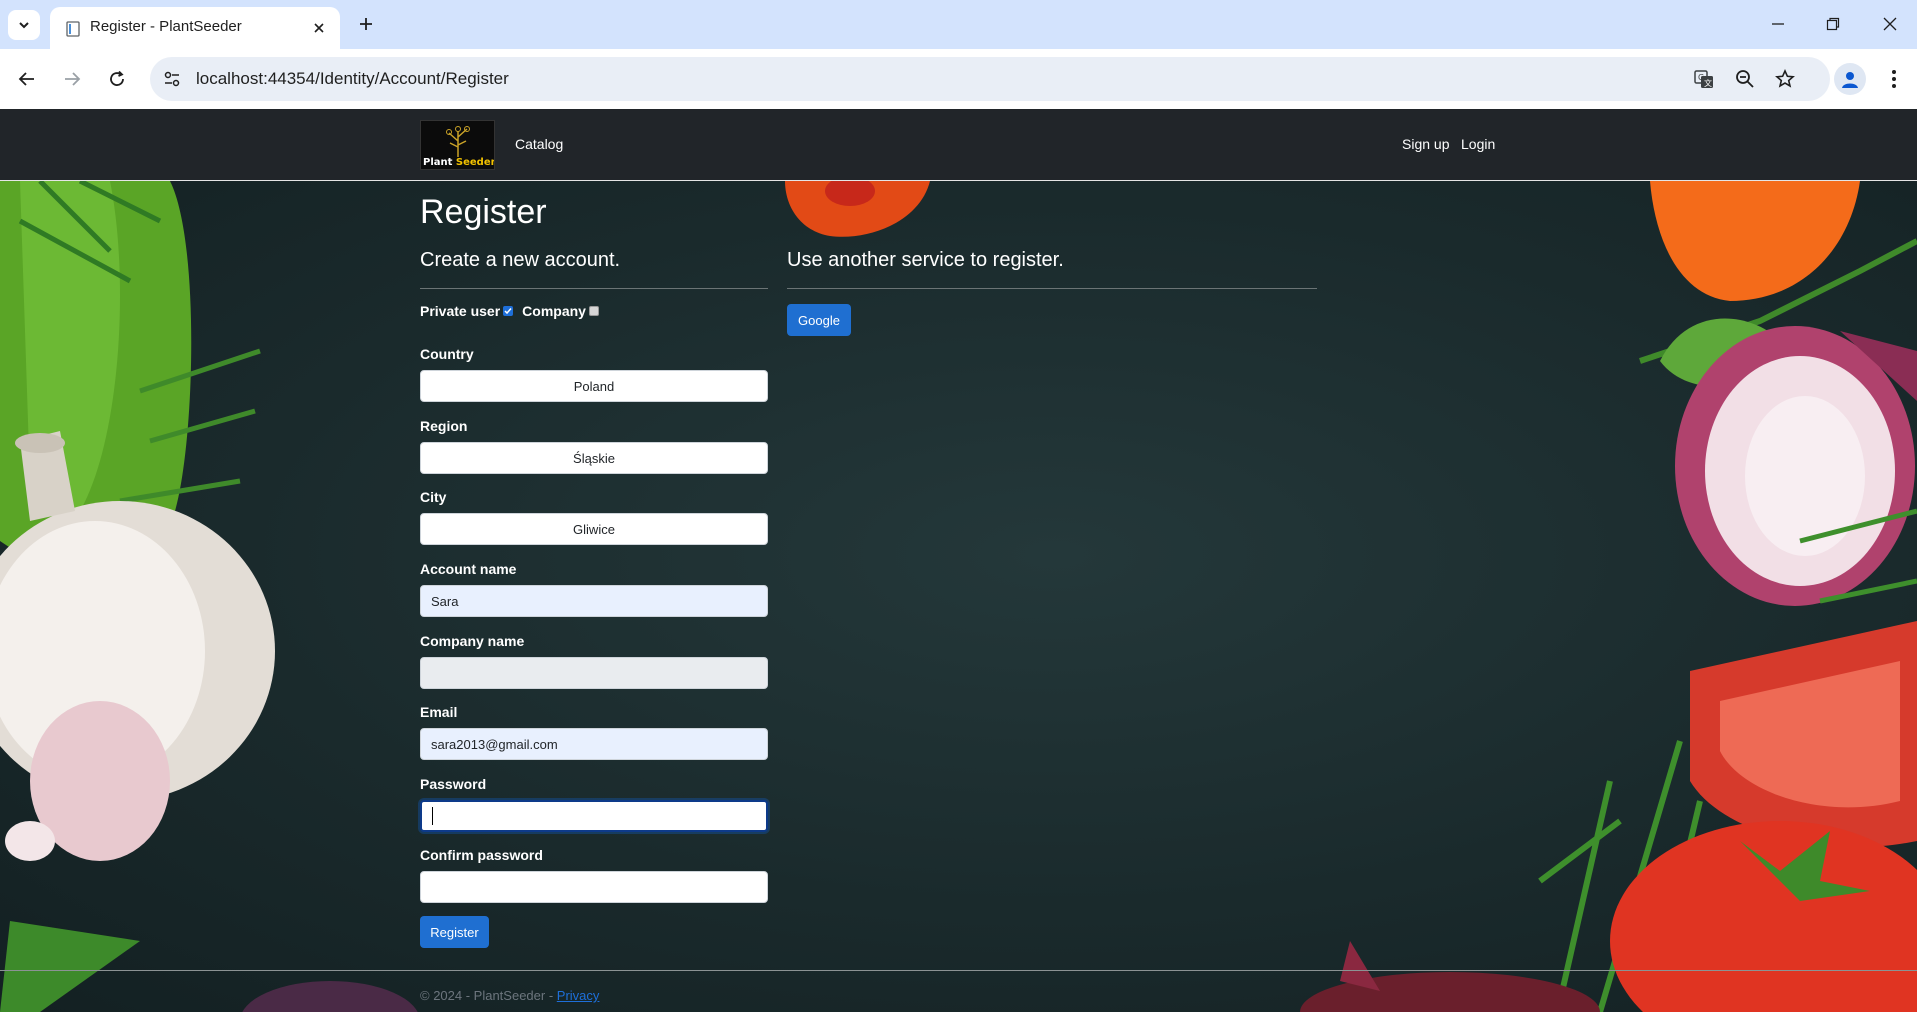  What do you see at coordinates (483, 212) in the screenshot?
I see `page-title: Register` at bounding box center [483, 212].